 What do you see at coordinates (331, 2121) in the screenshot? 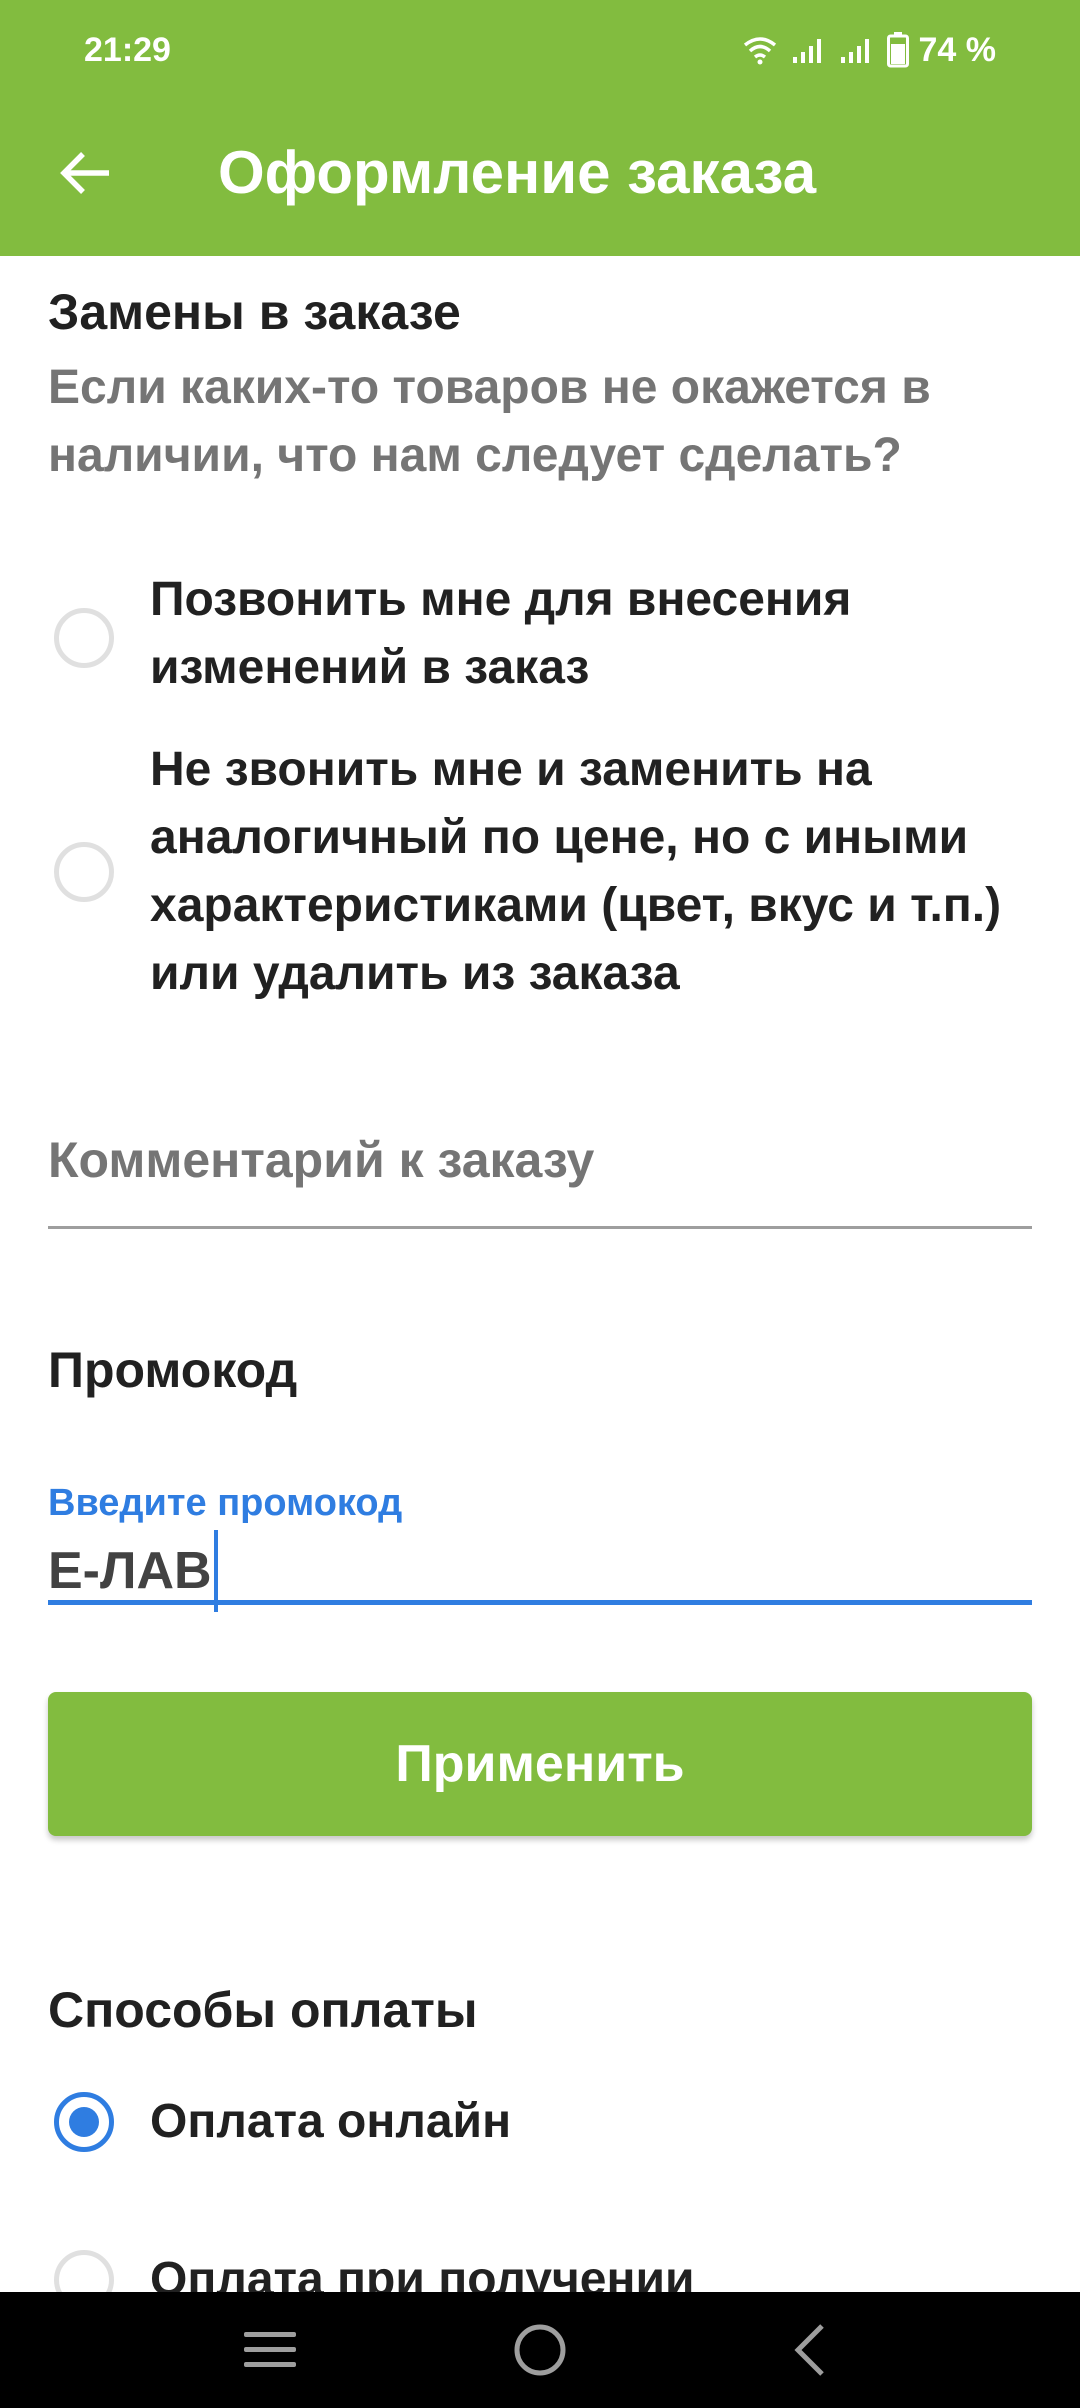
I see `radio-label: Оплата онлайн` at bounding box center [331, 2121].